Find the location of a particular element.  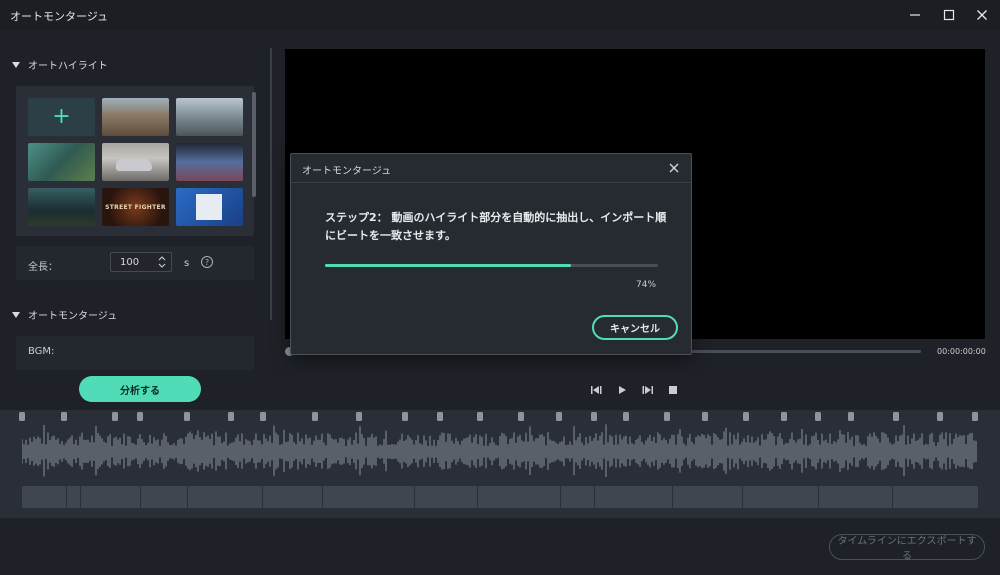

next-frame-icon is located at coordinates (647, 390).